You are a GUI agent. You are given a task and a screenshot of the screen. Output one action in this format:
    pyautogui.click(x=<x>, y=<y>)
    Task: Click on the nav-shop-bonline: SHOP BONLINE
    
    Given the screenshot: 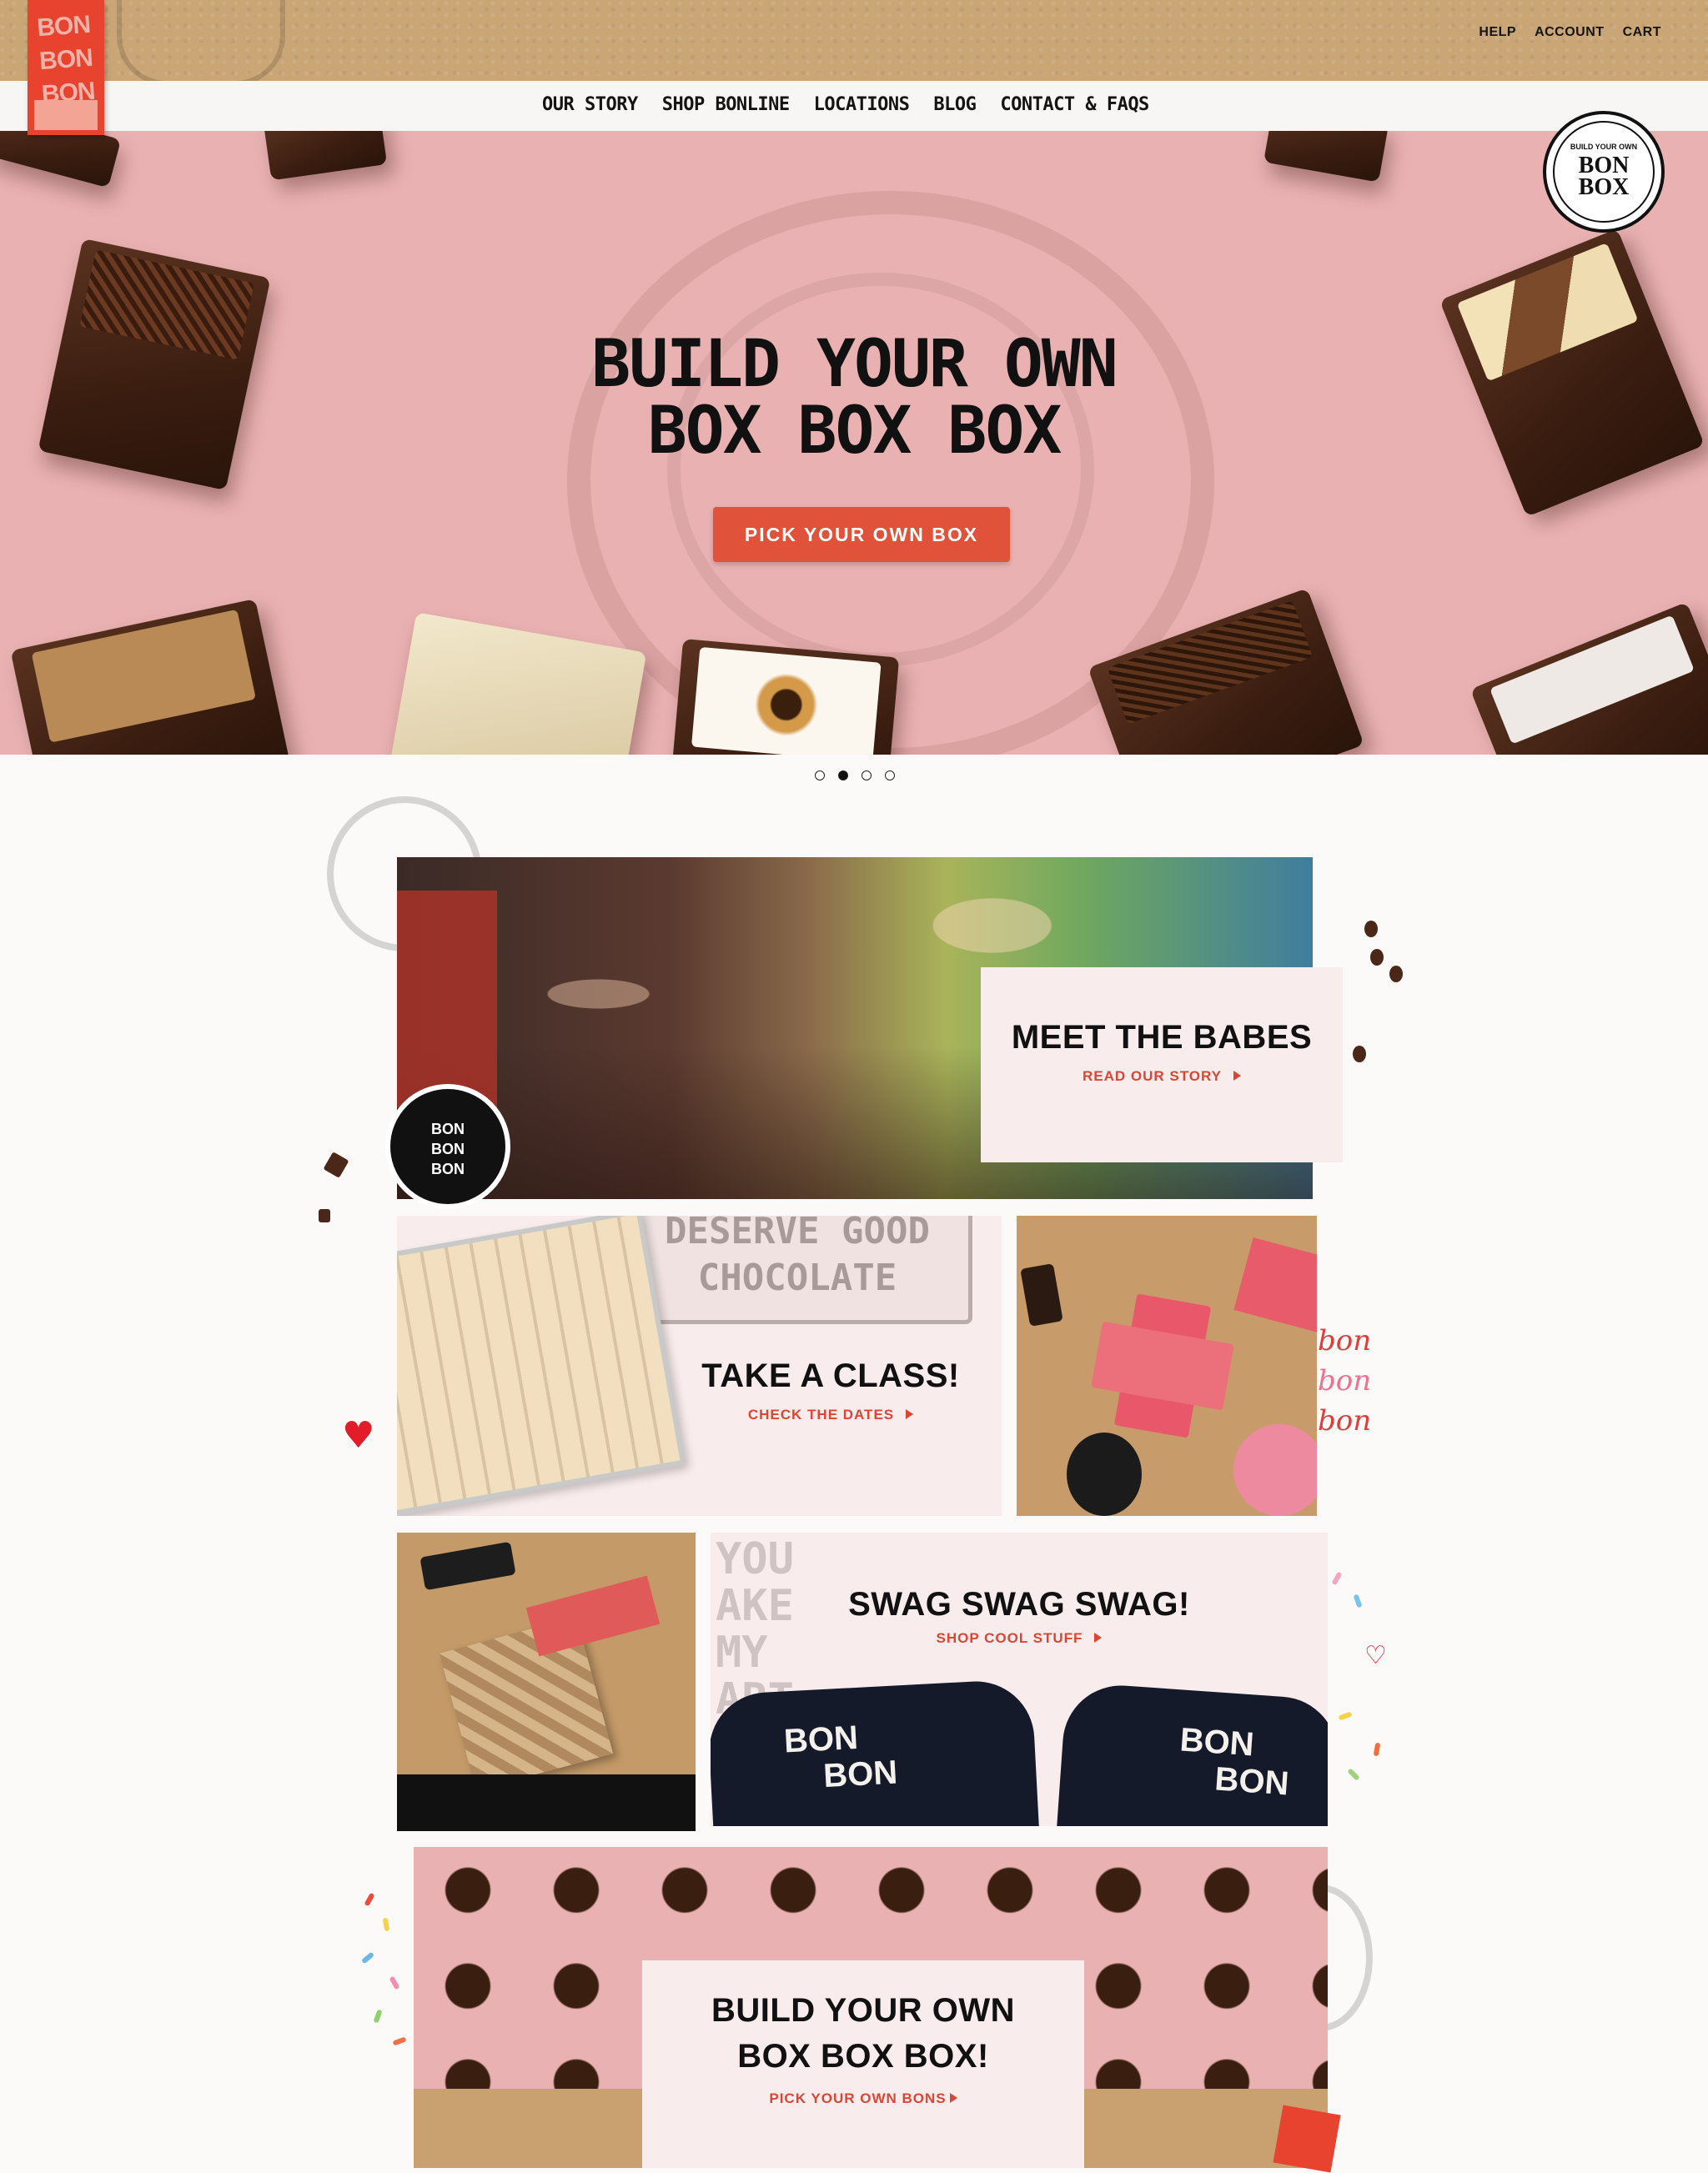 What is the action you would take?
    pyautogui.click(x=726, y=105)
    